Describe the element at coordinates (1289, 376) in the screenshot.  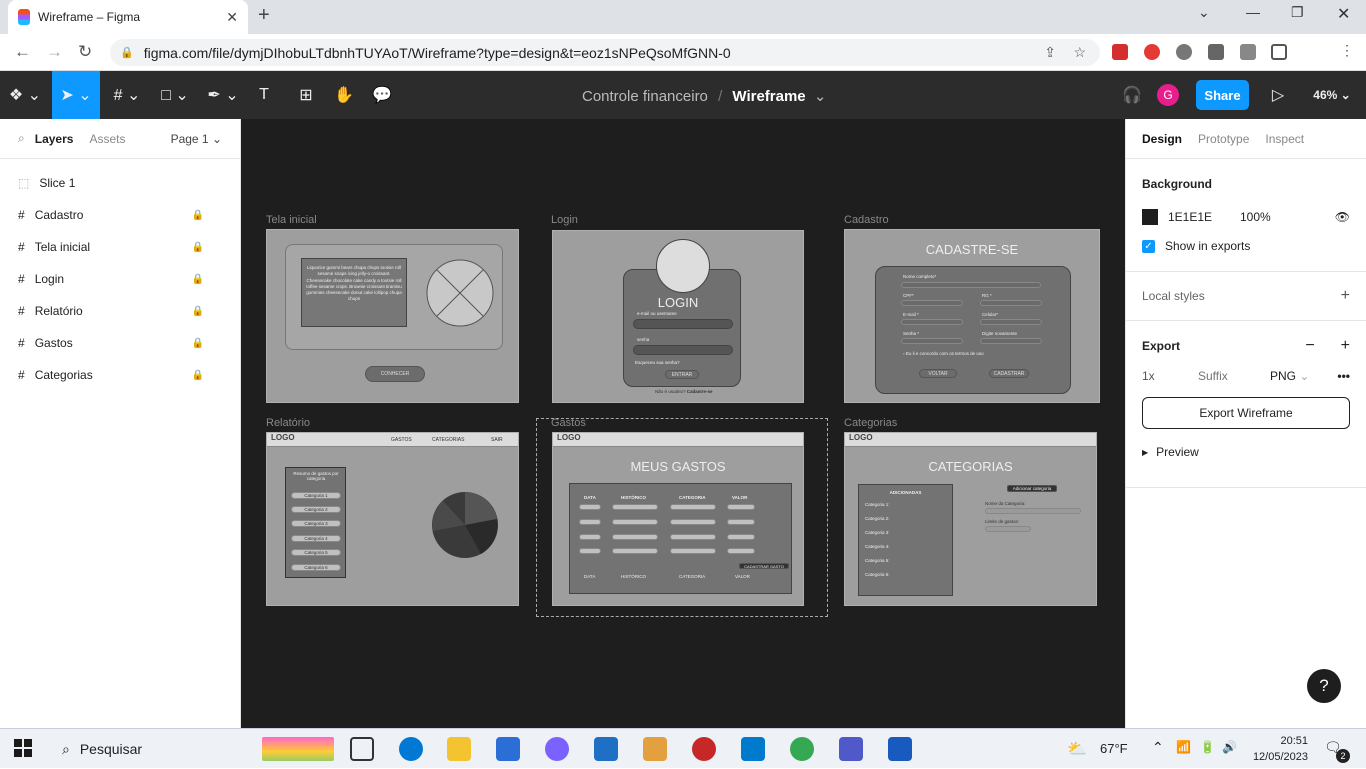
I see `export-format-select: PNG ⌄` at that location.